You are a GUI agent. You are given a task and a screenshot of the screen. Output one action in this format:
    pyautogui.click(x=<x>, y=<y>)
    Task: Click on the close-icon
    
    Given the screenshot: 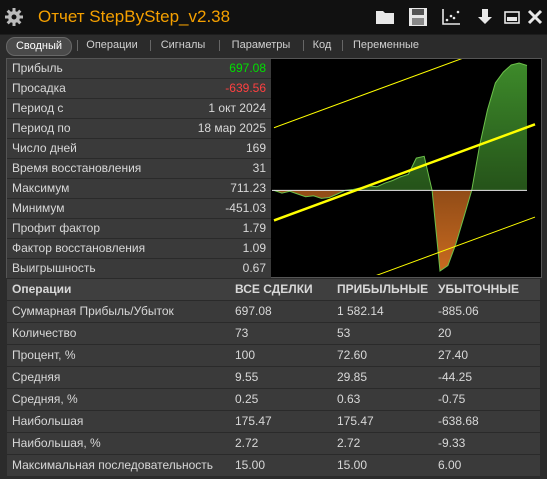 What is the action you would take?
    pyautogui.click(x=536, y=17)
    